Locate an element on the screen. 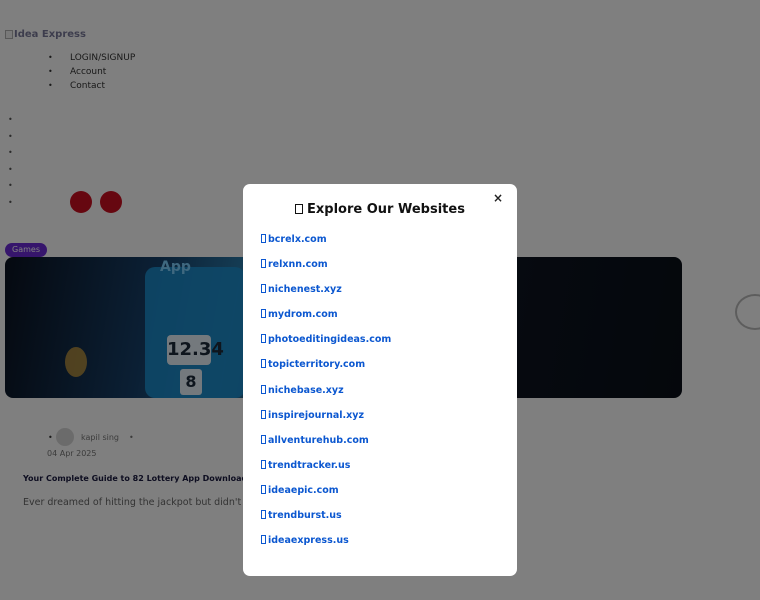  website-link-item: photoeditingideas.com is located at coordinates (326, 345).